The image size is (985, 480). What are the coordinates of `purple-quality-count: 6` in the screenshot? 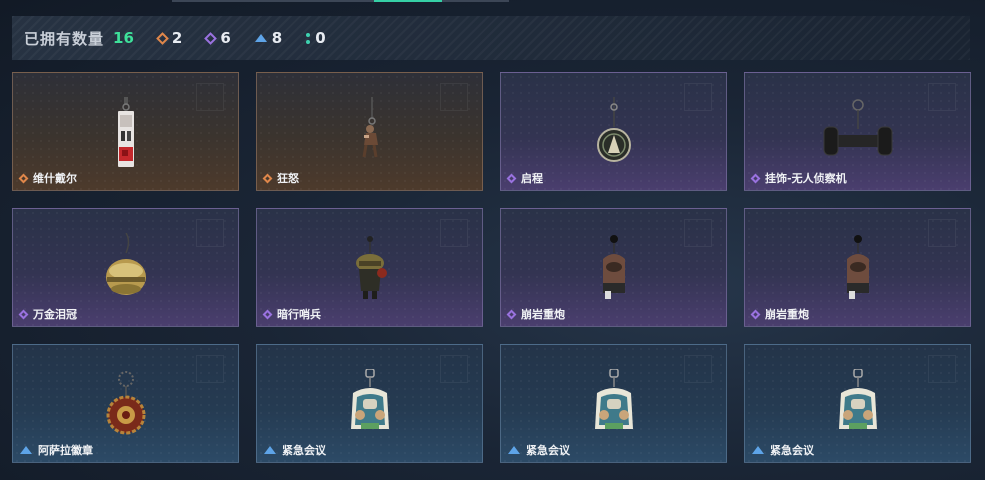 It's located at (217, 38).